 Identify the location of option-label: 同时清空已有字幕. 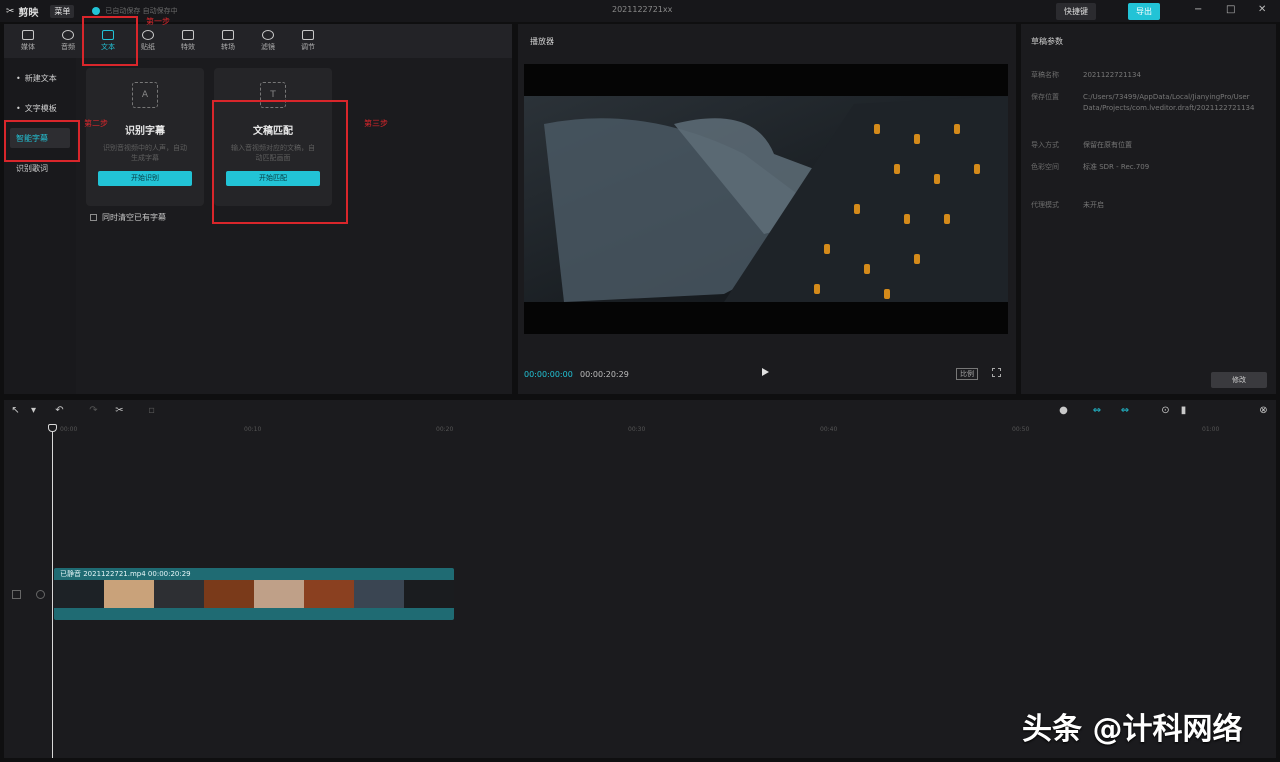
(134, 217).